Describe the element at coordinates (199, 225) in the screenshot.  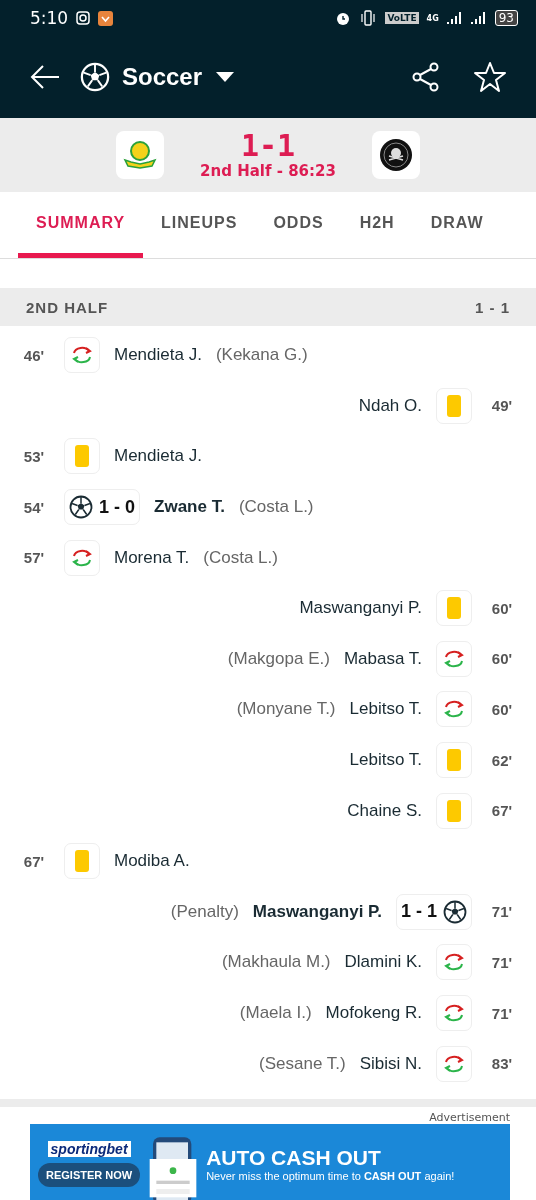
I see `tab: LINEUPS` at that location.